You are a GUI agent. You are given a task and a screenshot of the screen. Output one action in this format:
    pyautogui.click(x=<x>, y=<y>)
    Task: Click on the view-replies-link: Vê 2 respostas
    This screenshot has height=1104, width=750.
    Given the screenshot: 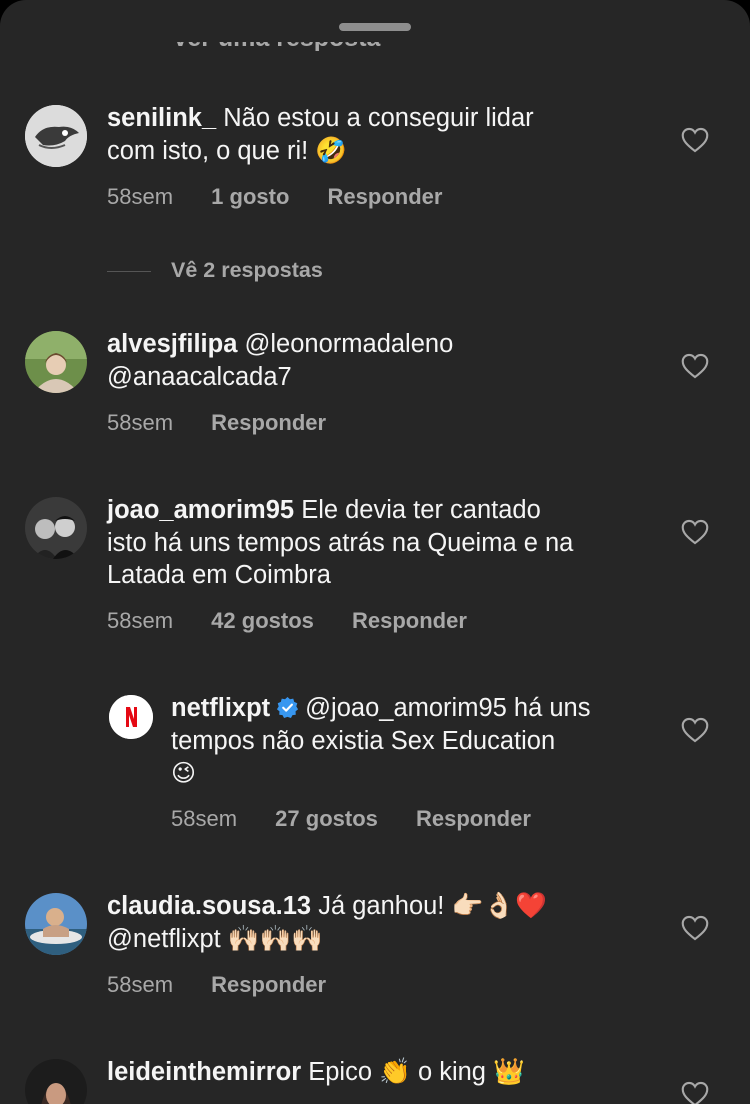 What is the action you would take?
    pyautogui.click(x=215, y=270)
    